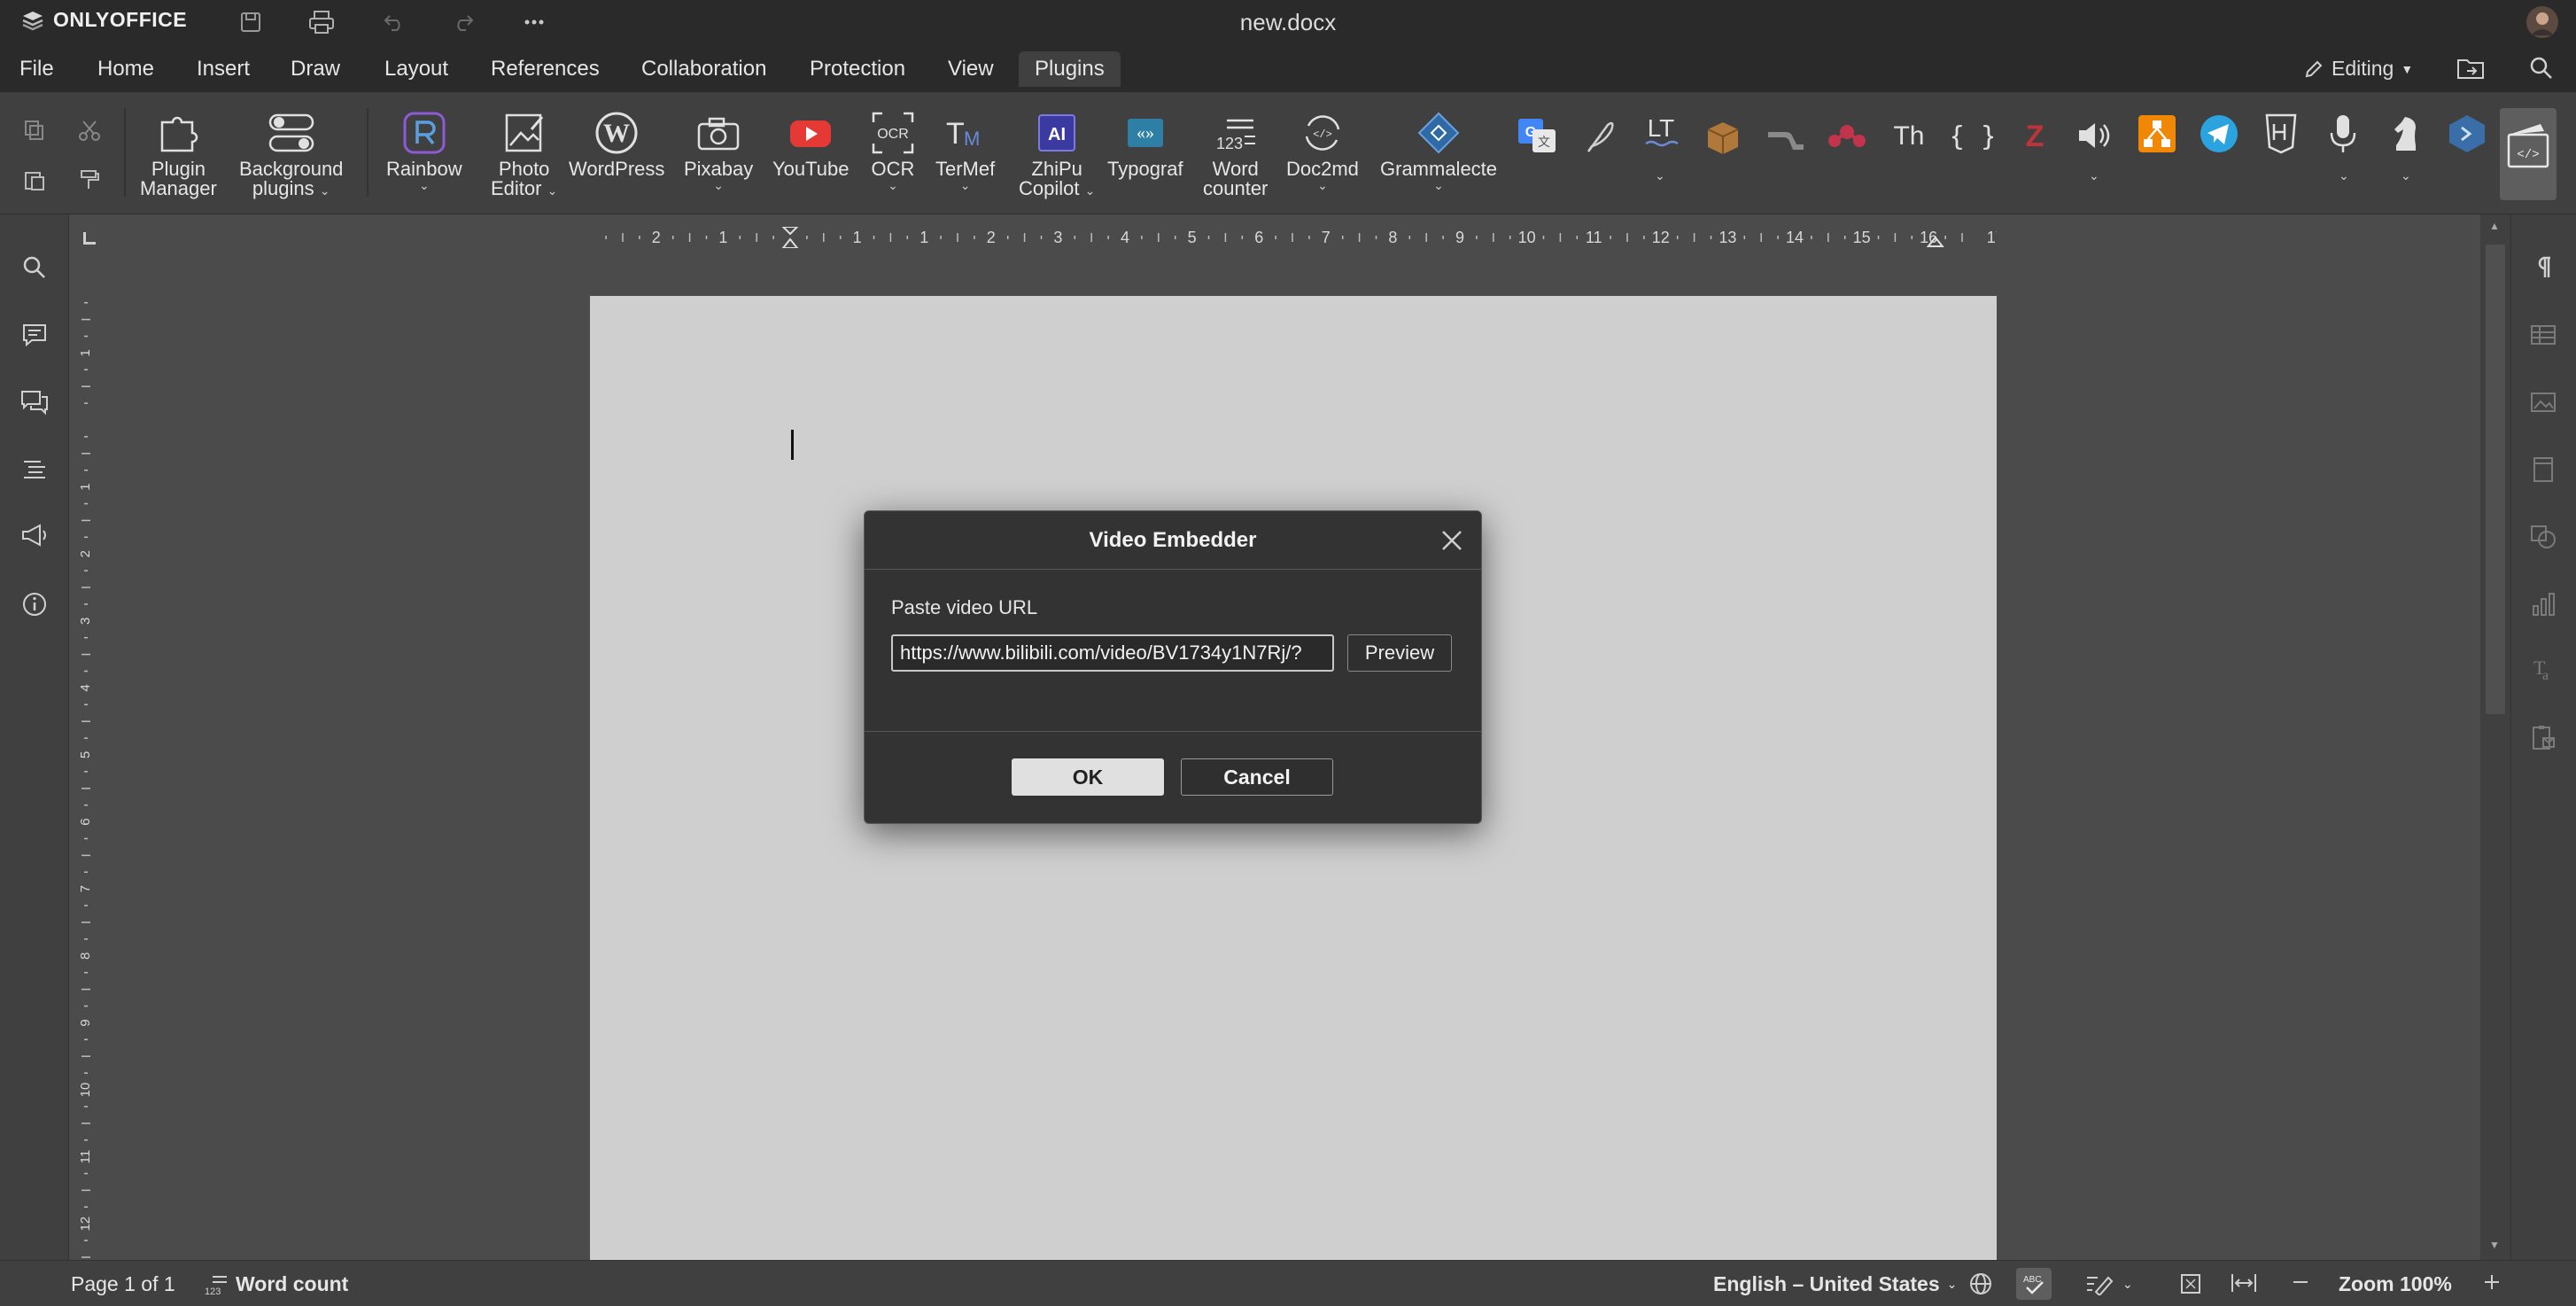  What do you see at coordinates (315, 69) in the screenshot?
I see `tab-draw: Draw` at bounding box center [315, 69].